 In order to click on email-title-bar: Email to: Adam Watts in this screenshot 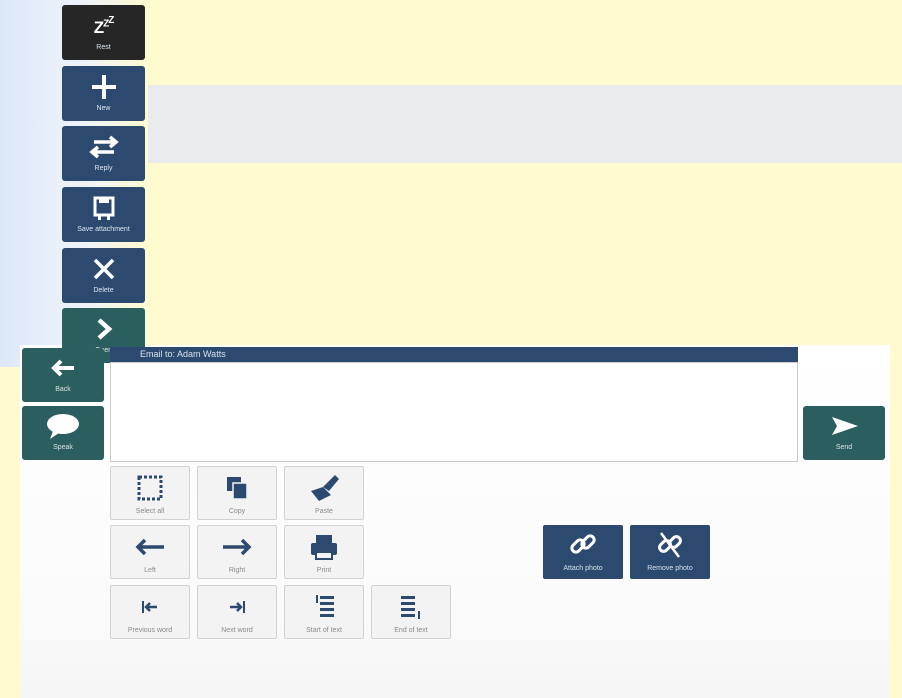, I will do `click(454, 354)`.